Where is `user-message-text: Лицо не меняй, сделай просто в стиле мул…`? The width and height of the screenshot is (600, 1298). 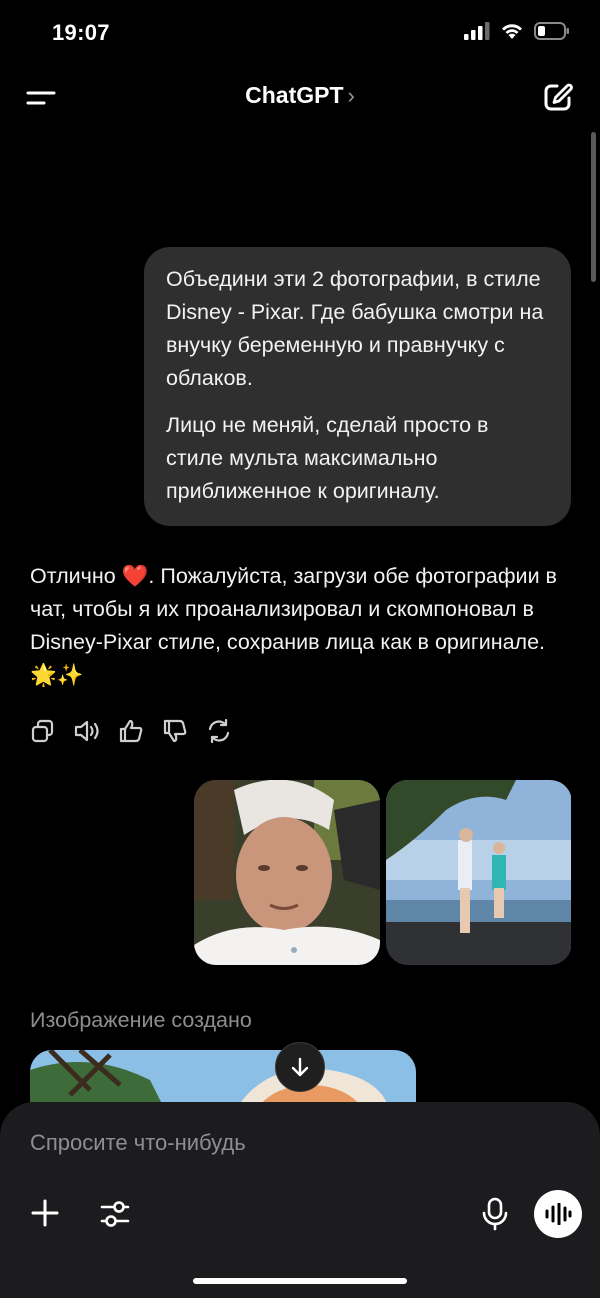
user-message-text: Лицо не меняй, сделай просто в стиле мул… is located at coordinates (327, 458).